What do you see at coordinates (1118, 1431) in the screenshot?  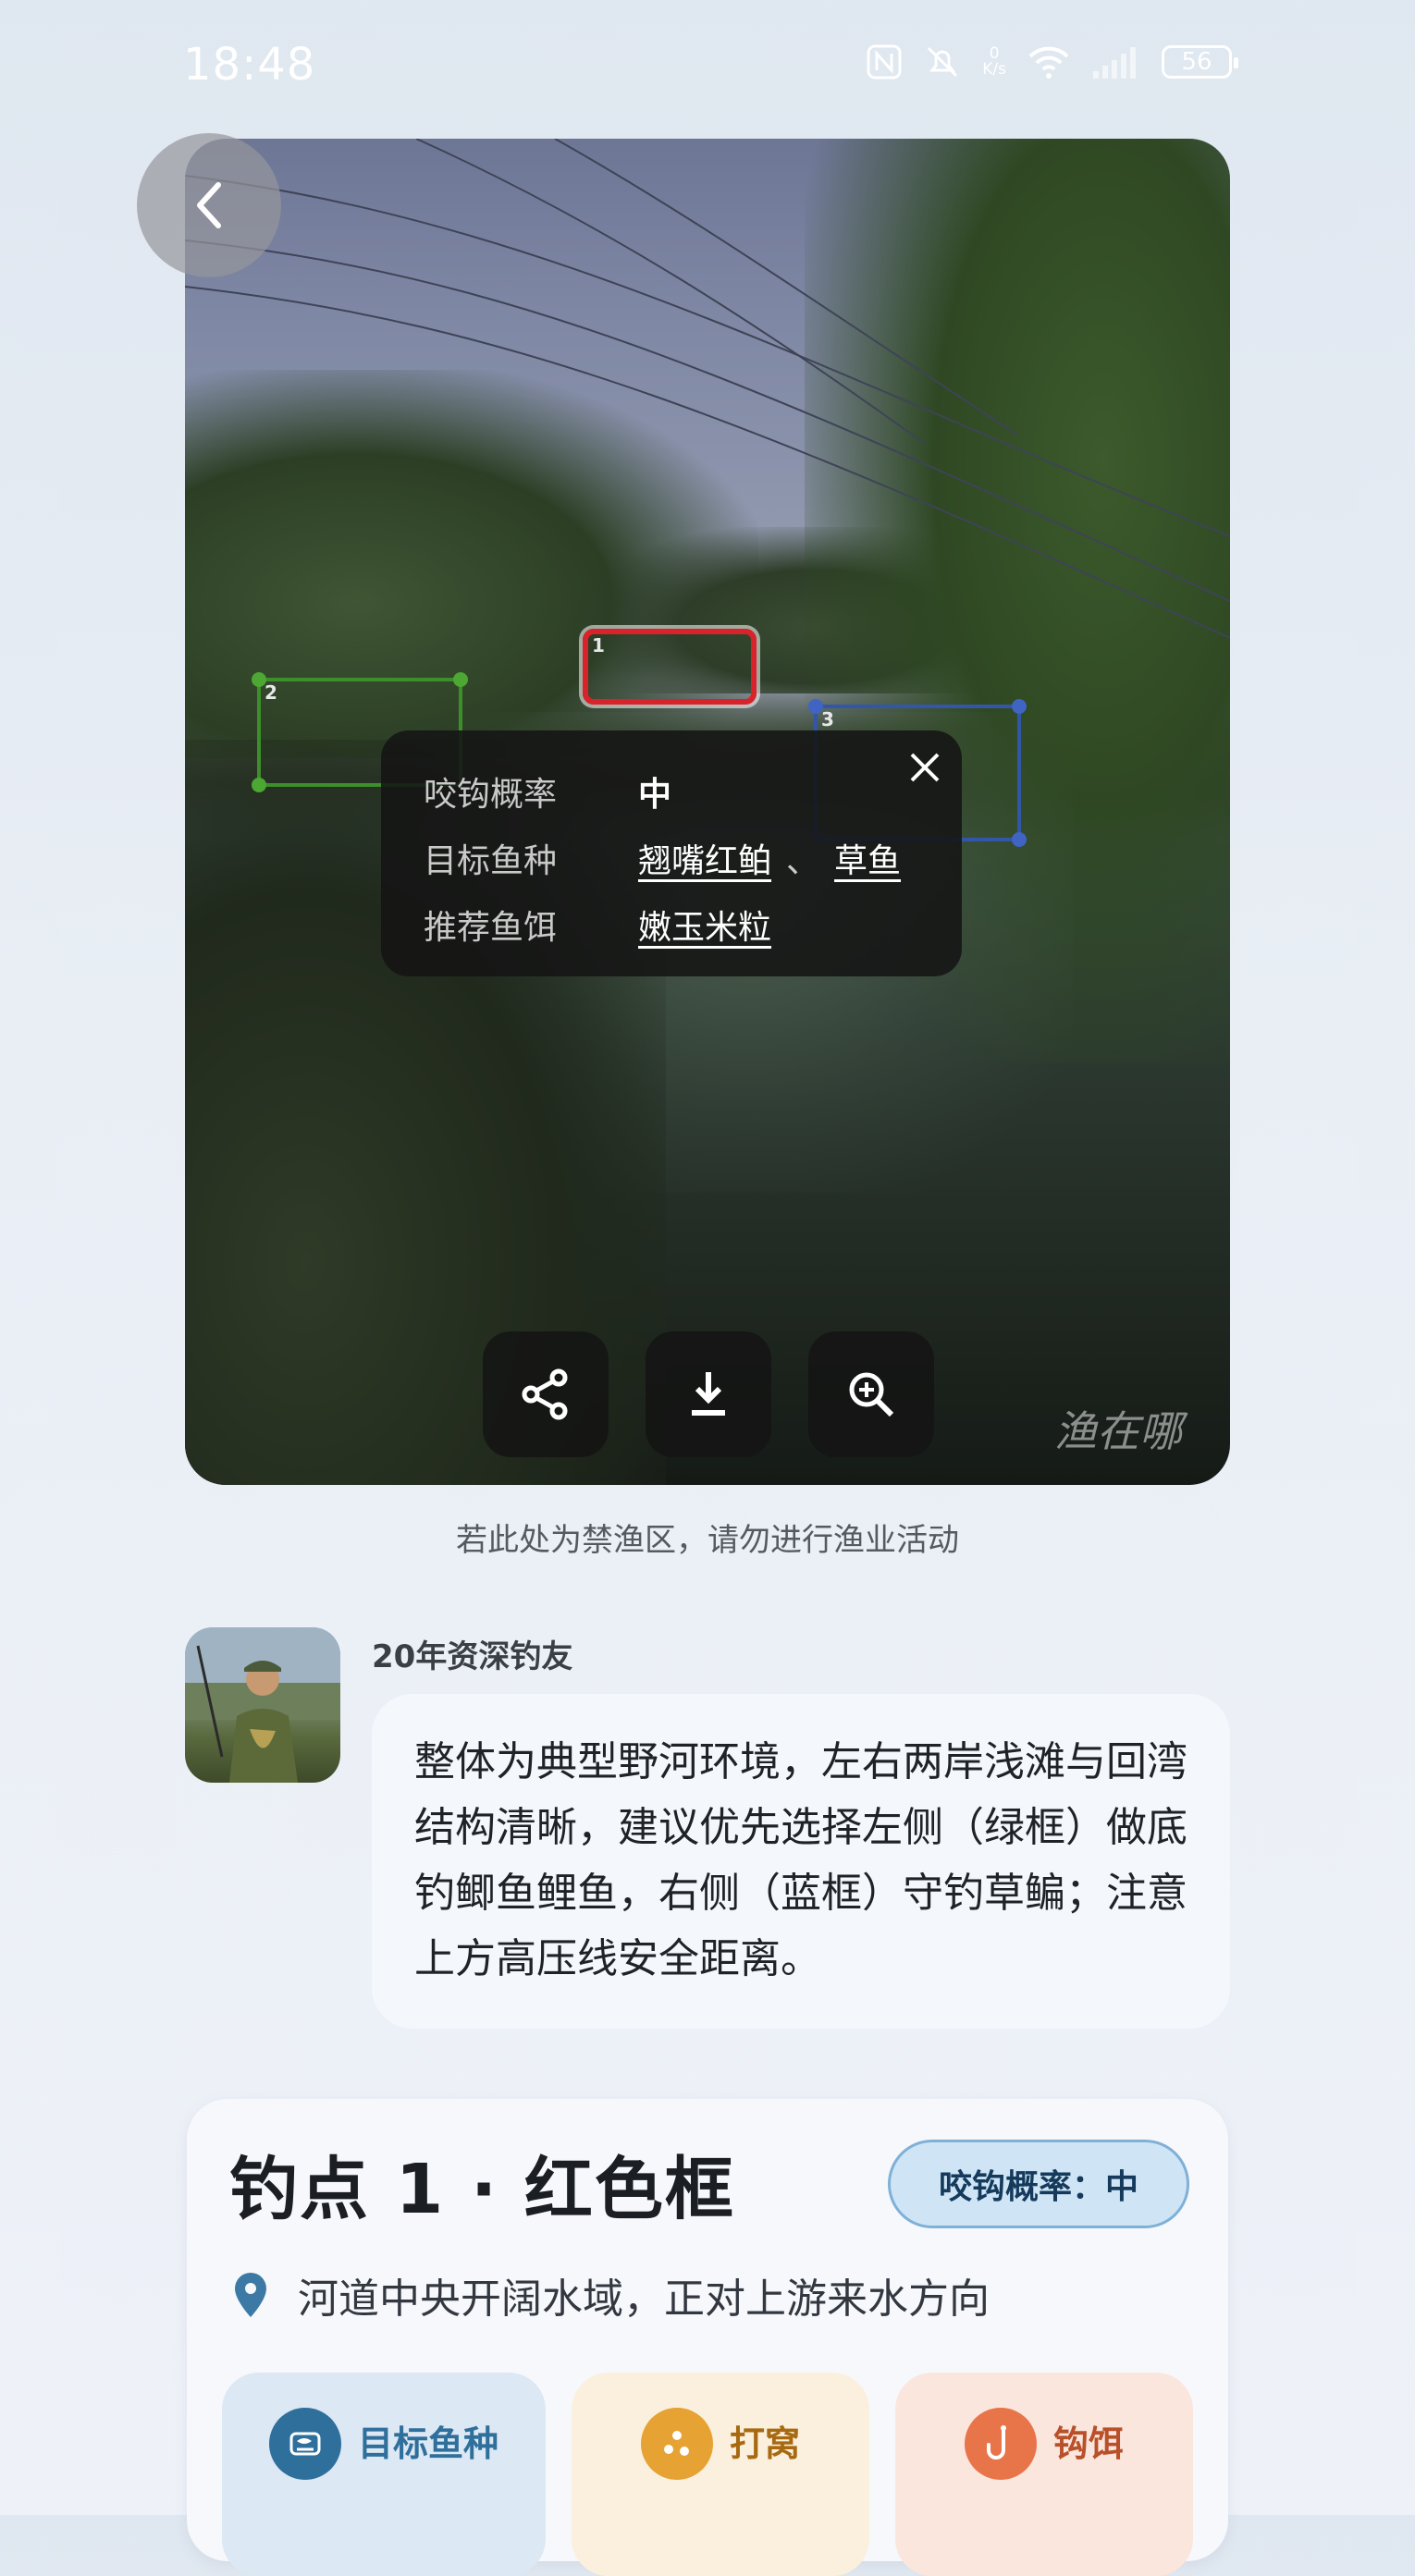 I see `watermark: 渔在哪` at bounding box center [1118, 1431].